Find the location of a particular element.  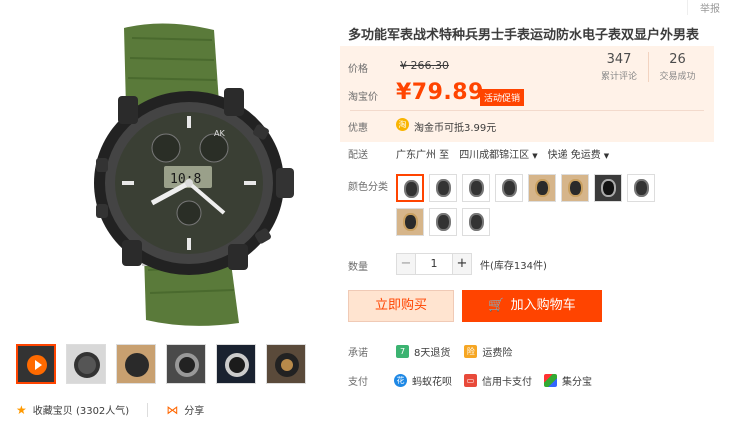

promo-tag: 活动促销 is located at coordinates (502, 97).